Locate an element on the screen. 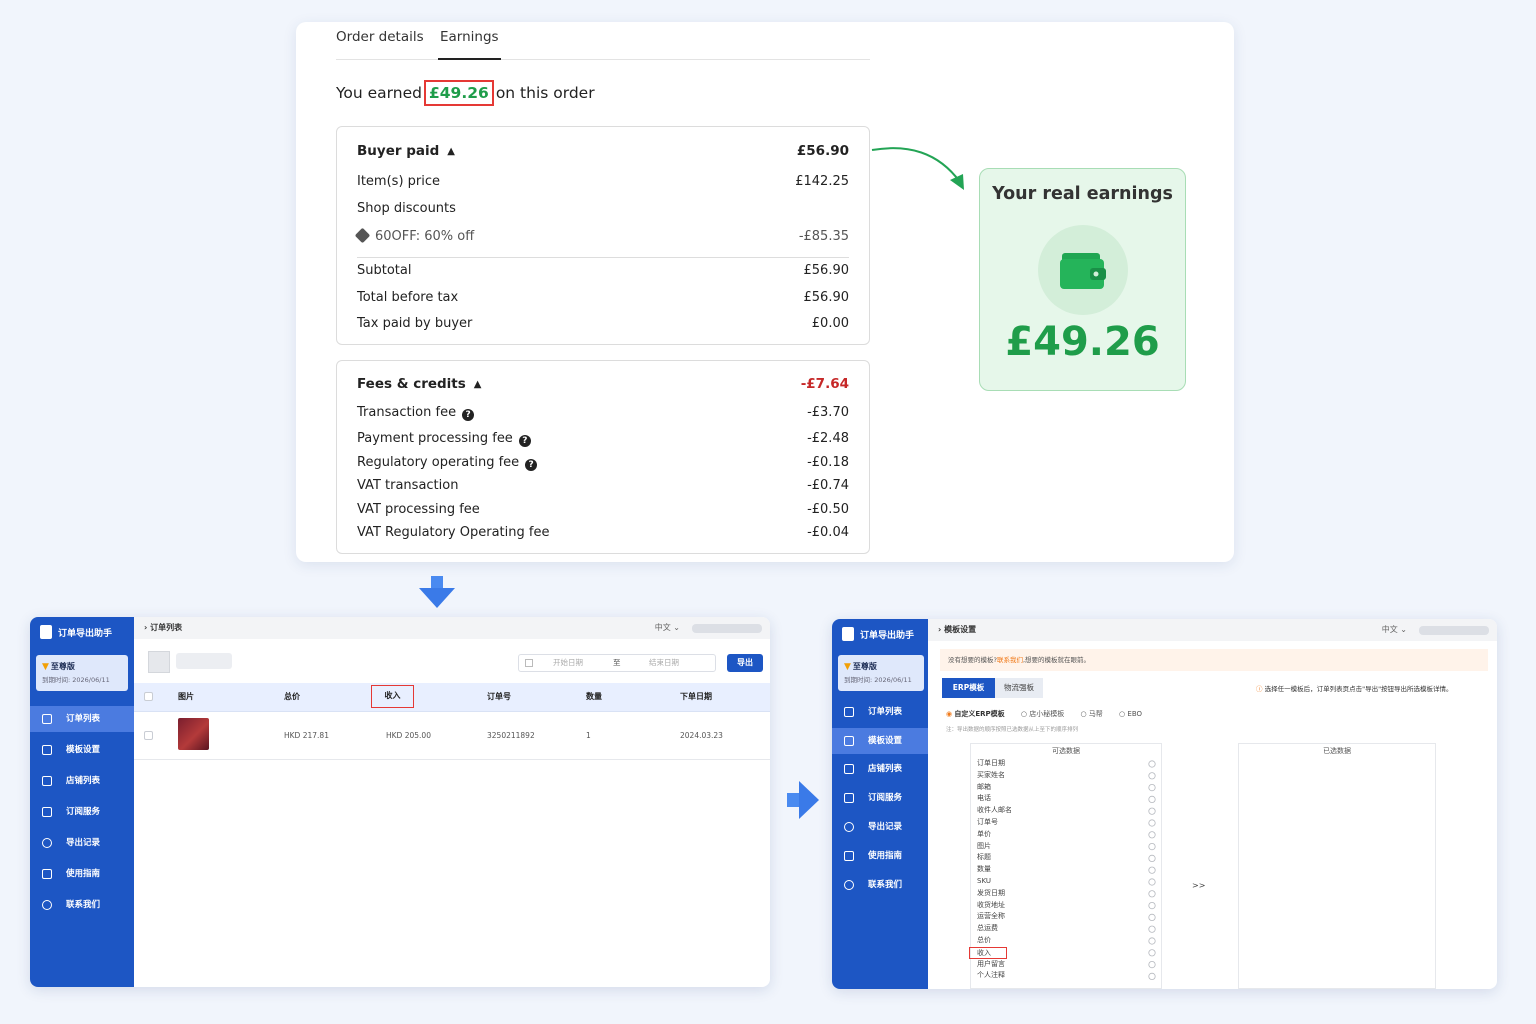 This screenshot has width=1536, height=1024. export-button: 导出 is located at coordinates (745, 663).